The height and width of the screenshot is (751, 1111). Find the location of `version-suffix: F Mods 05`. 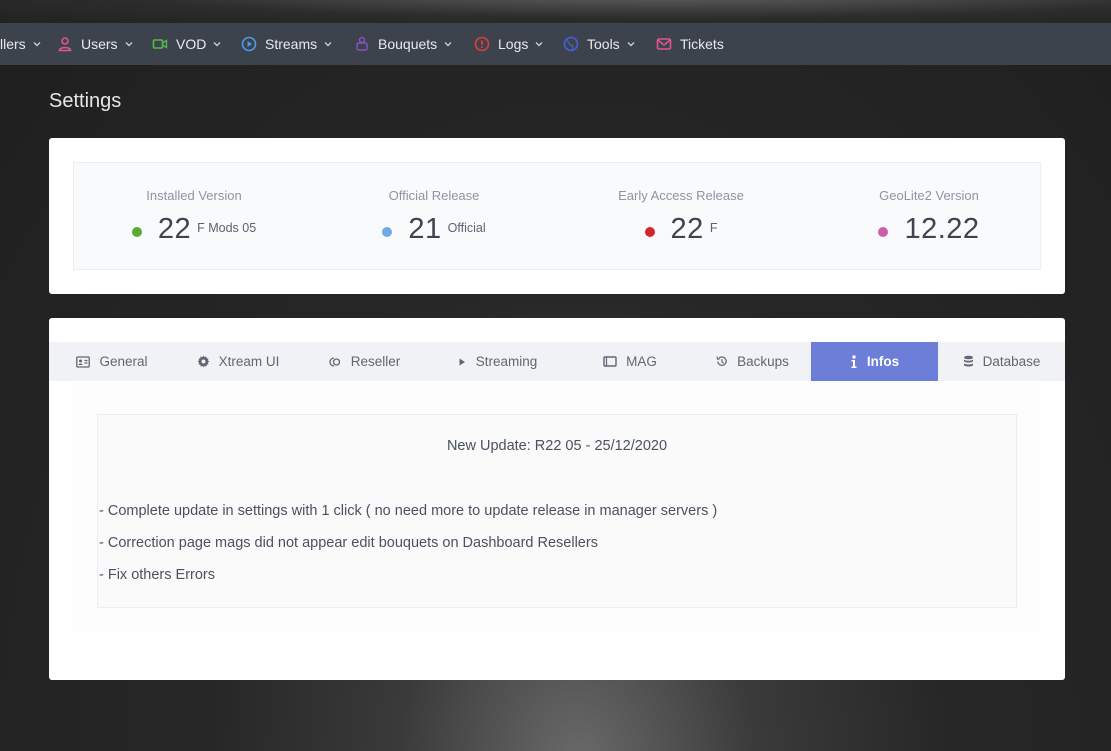

version-suffix: F Mods 05 is located at coordinates (227, 227).